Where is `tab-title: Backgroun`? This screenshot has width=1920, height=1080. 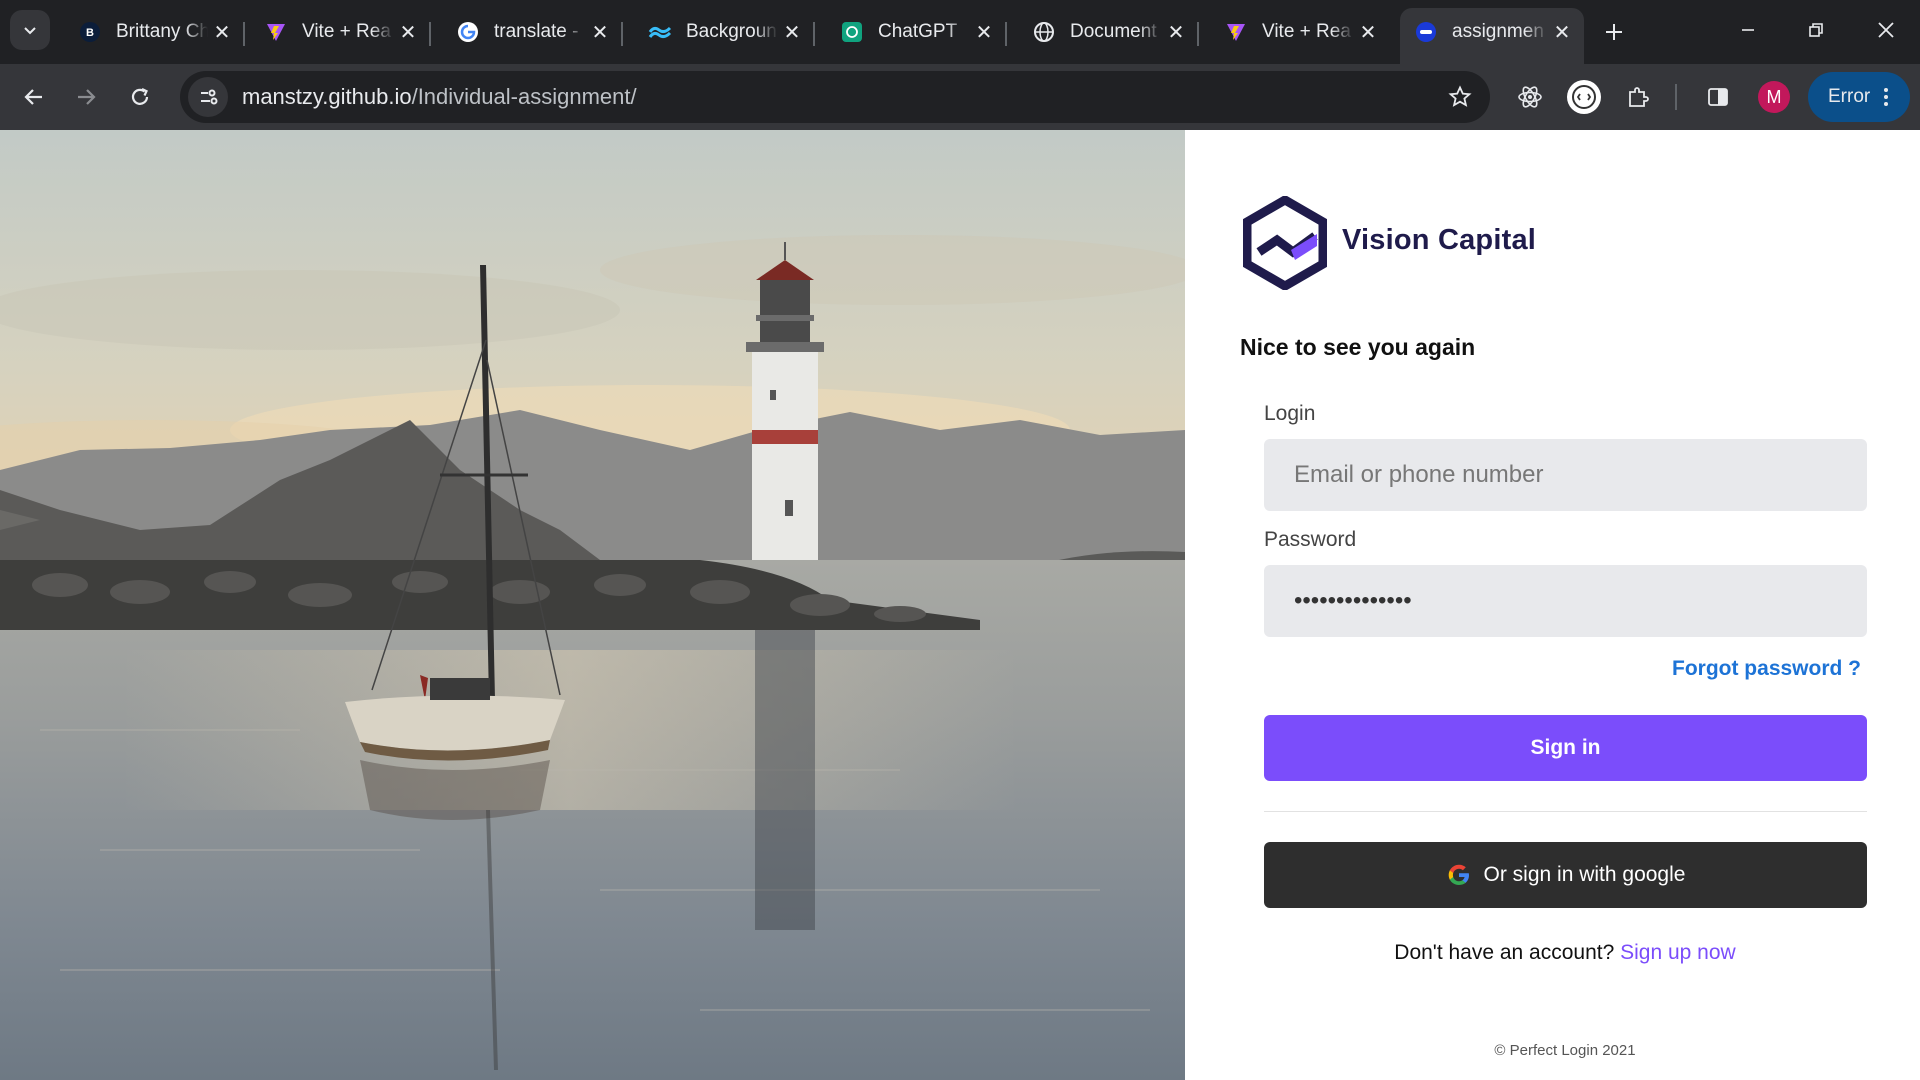 tab-title: Backgroun is located at coordinates (731, 31).